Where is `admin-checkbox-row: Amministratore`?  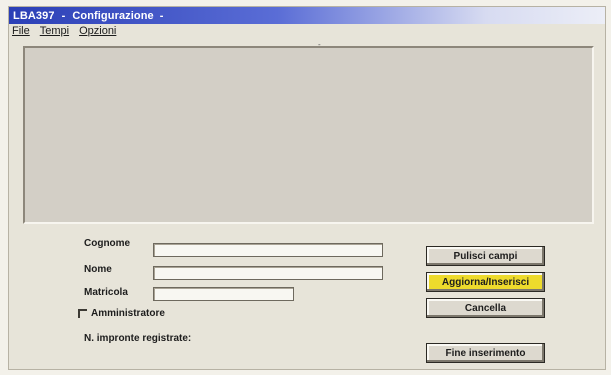 admin-checkbox-row: Amministratore is located at coordinates (121, 313).